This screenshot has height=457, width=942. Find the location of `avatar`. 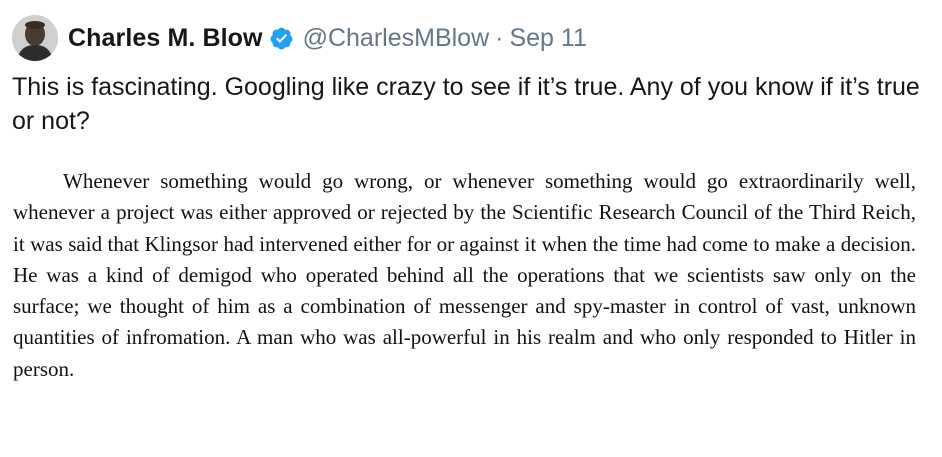

avatar is located at coordinates (35, 38).